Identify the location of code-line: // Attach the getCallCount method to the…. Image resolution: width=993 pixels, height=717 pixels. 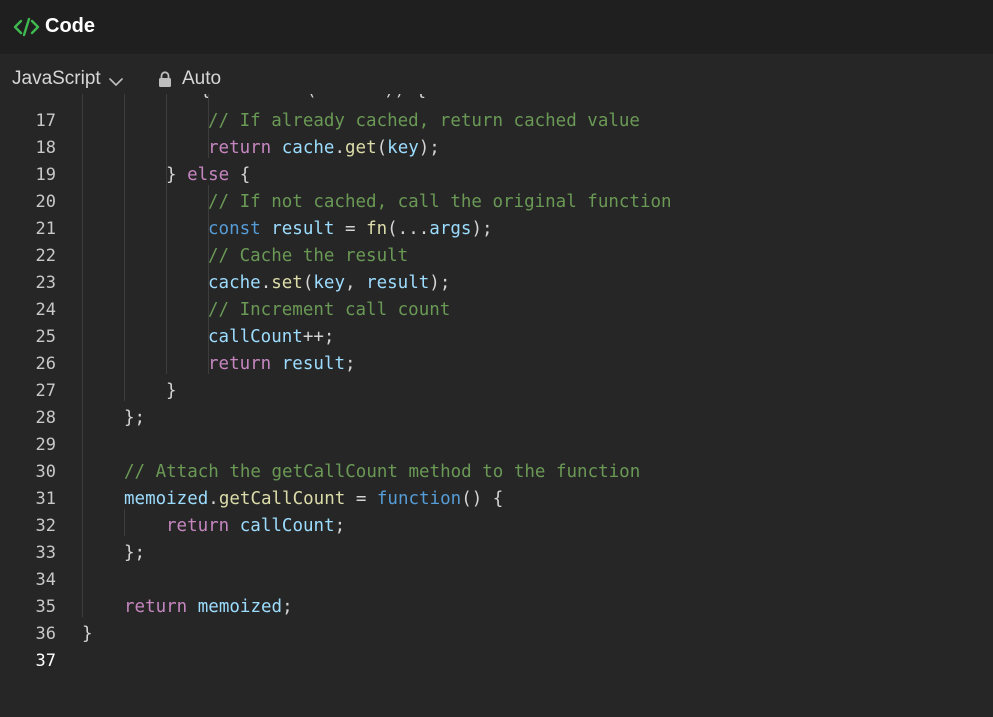
(382, 472).